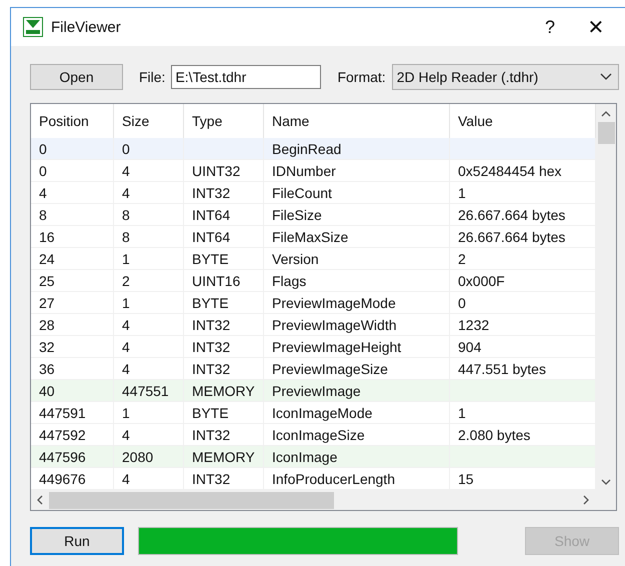 This screenshot has width=625, height=566. Describe the element at coordinates (47, 258) in the screenshot. I see `table-cell: 24` at that location.